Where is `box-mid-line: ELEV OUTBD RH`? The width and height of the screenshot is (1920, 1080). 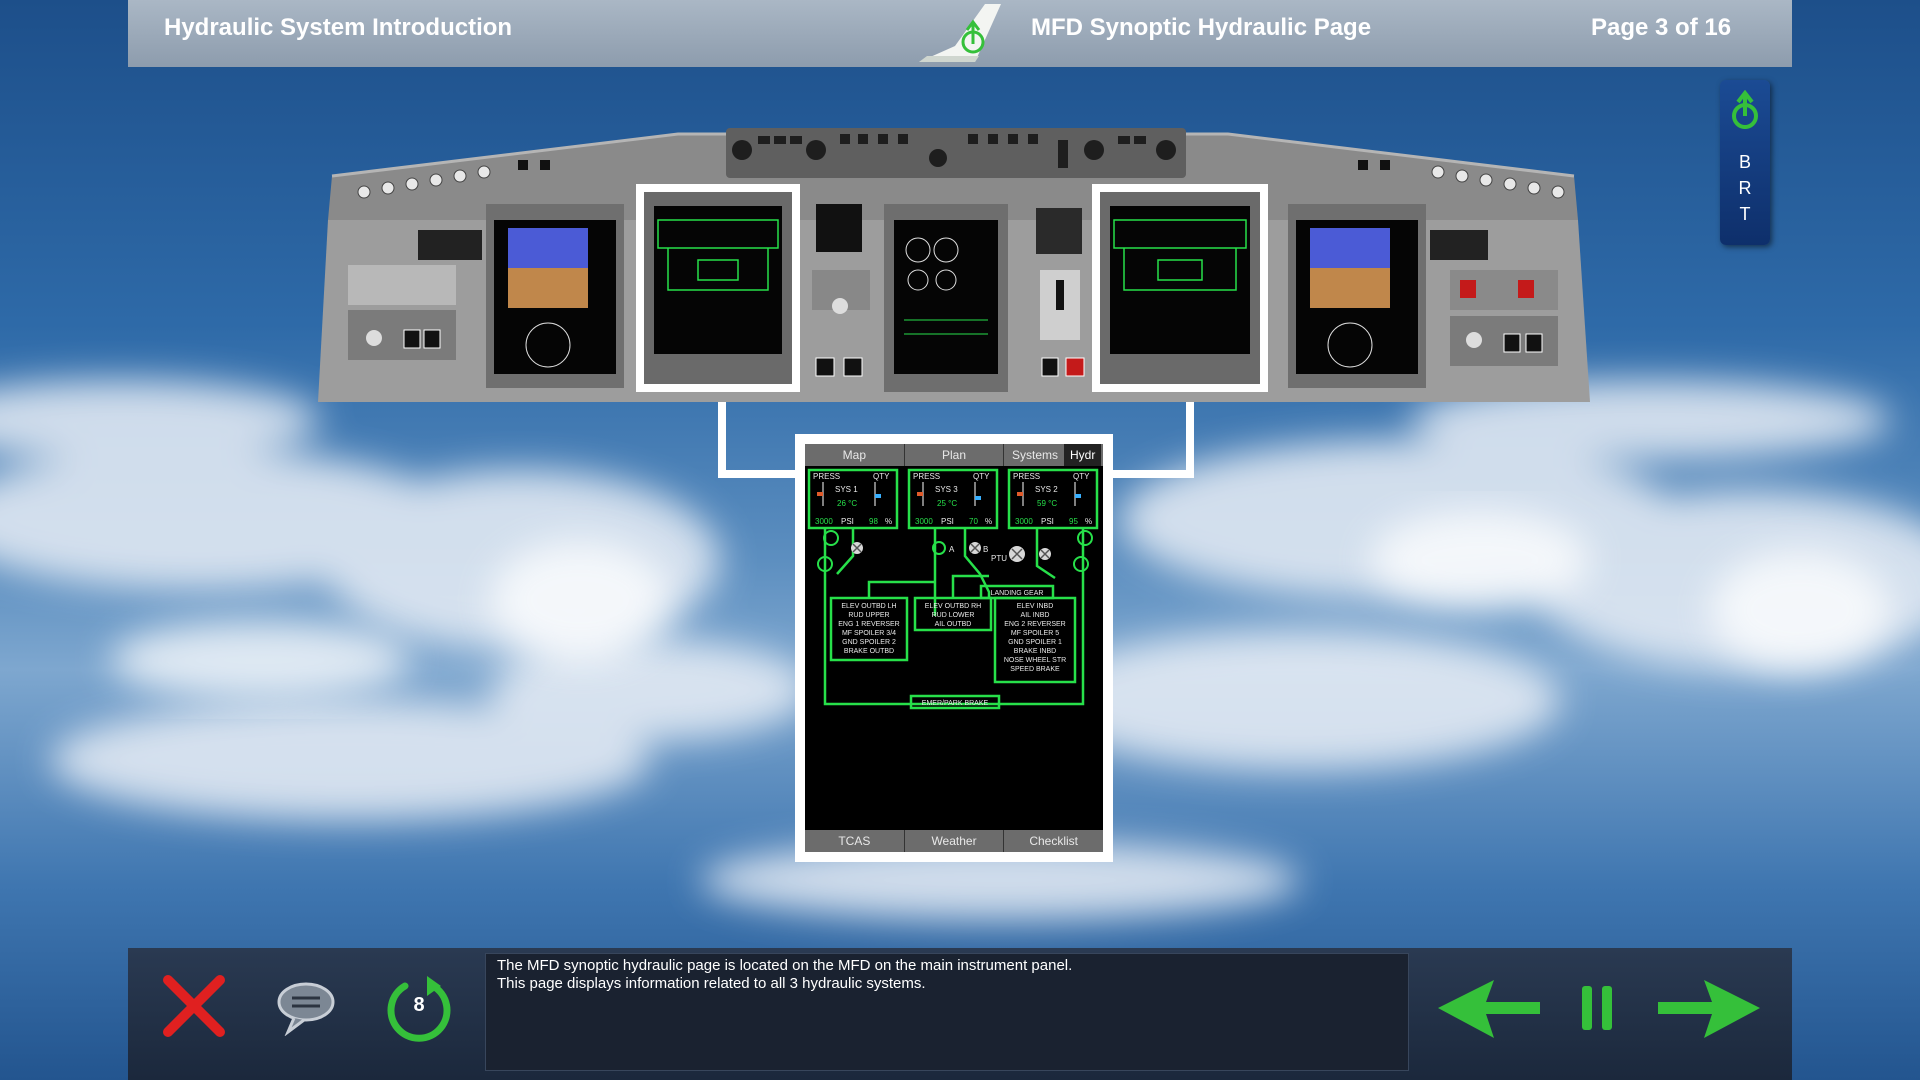
box-mid-line: ELEV OUTBD RH is located at coordinates (953, 606).